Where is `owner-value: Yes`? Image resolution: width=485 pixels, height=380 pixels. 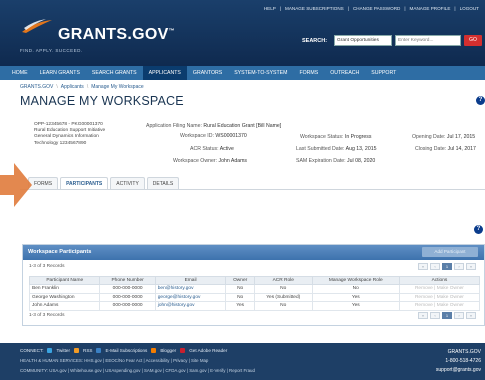
owner-value: Yes is located at coordinates (240, 306).